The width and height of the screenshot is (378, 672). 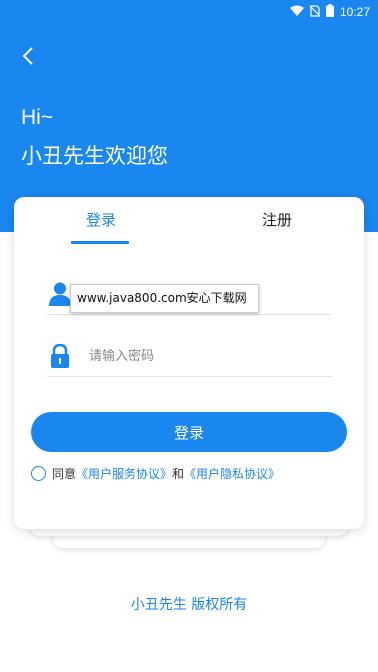 I want to click on password-input, so click(x=206, y=356).